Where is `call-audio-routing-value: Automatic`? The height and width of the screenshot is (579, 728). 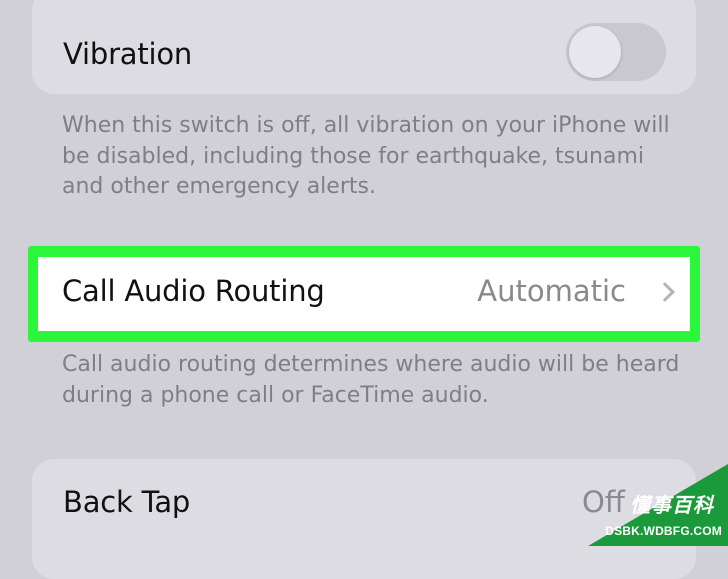
call-audio-routing-value: Automatic is located at coordinates (551, 291).